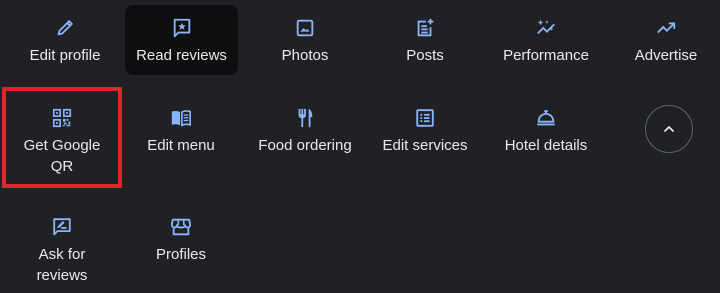 The width and height of the screenshot is (720, 293). Describe the element at coordinates (546, 41) in the screenshot. I see `performance-button: Performance` at that location.